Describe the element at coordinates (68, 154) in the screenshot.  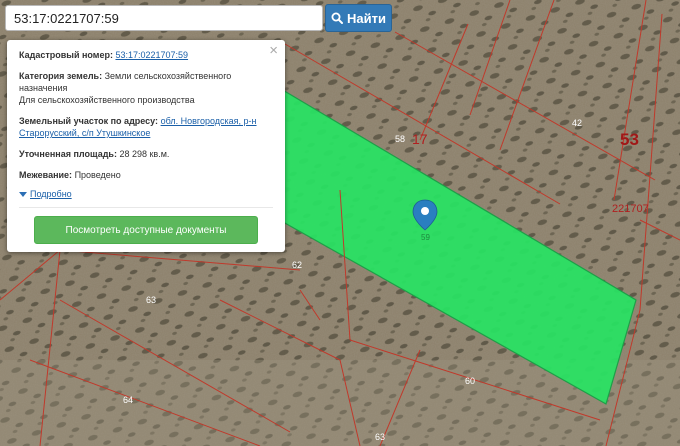
I see `area-label: Уточненная площадь:` at that location.